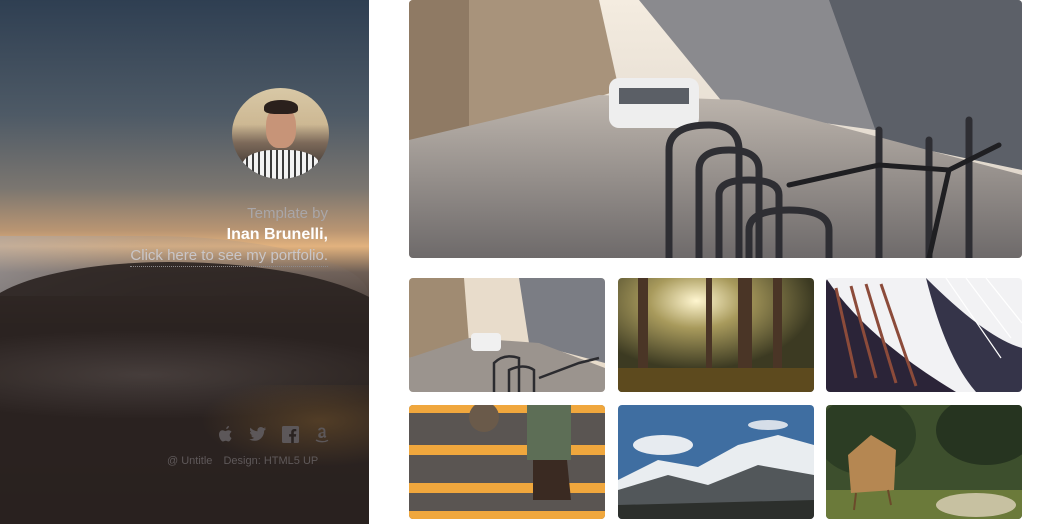  Describe the element at coordinates (229, 256) in the screenshot. I see `portfolio-link: Click here to see my portfolio.` at that location.